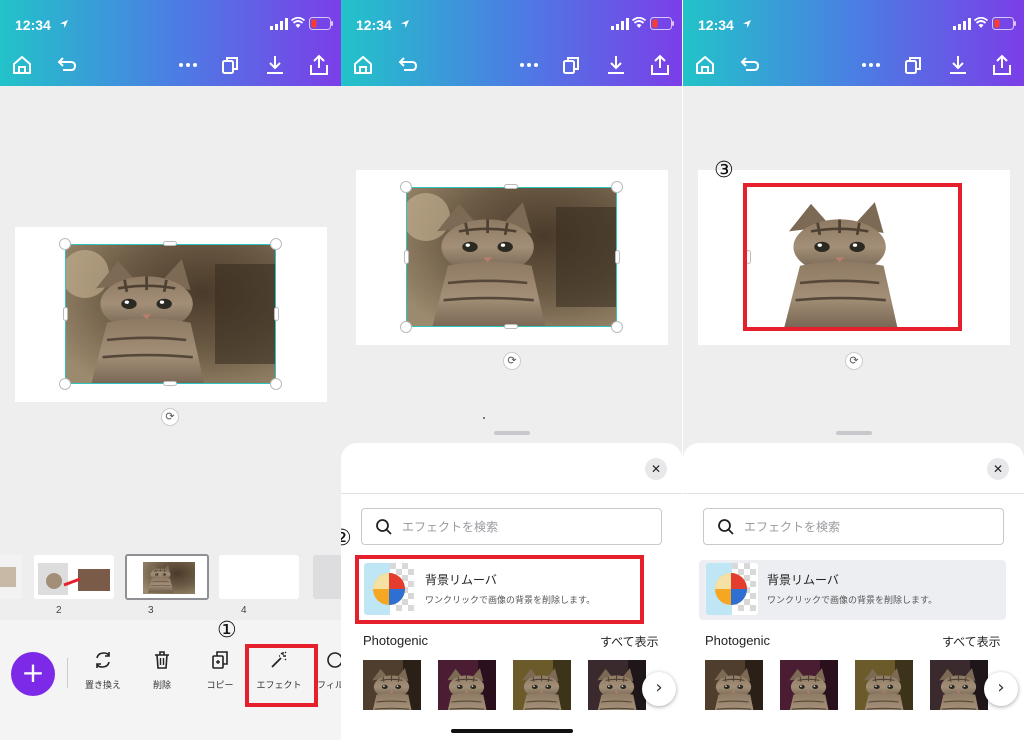  What do you see at coordinates (227, 630) in the screenshot?
I see `step-marker: ①` at bounding box center [227, 630].